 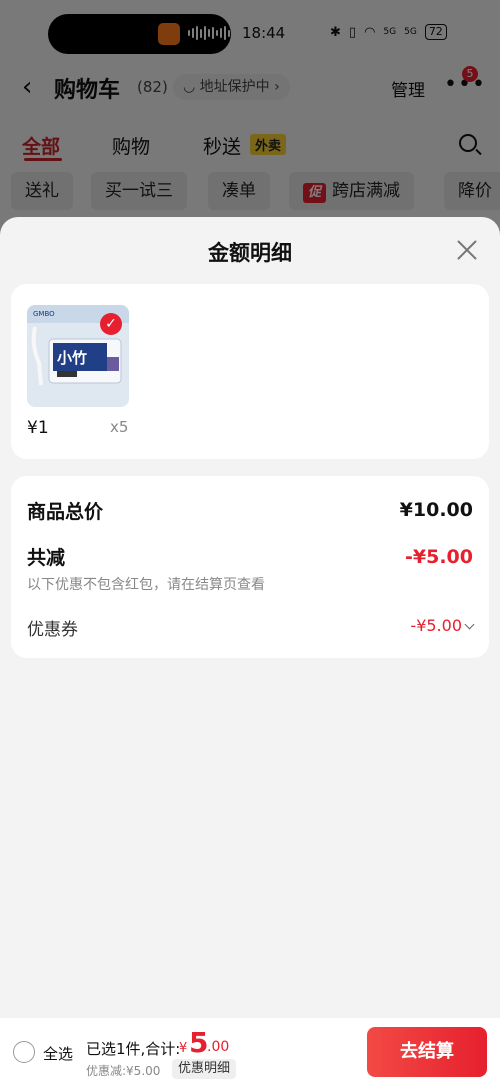 What do you see at coordinates (199, 1042) in the screenshot?
I see `total-amount: 5` at bounding box center [199, 1042].